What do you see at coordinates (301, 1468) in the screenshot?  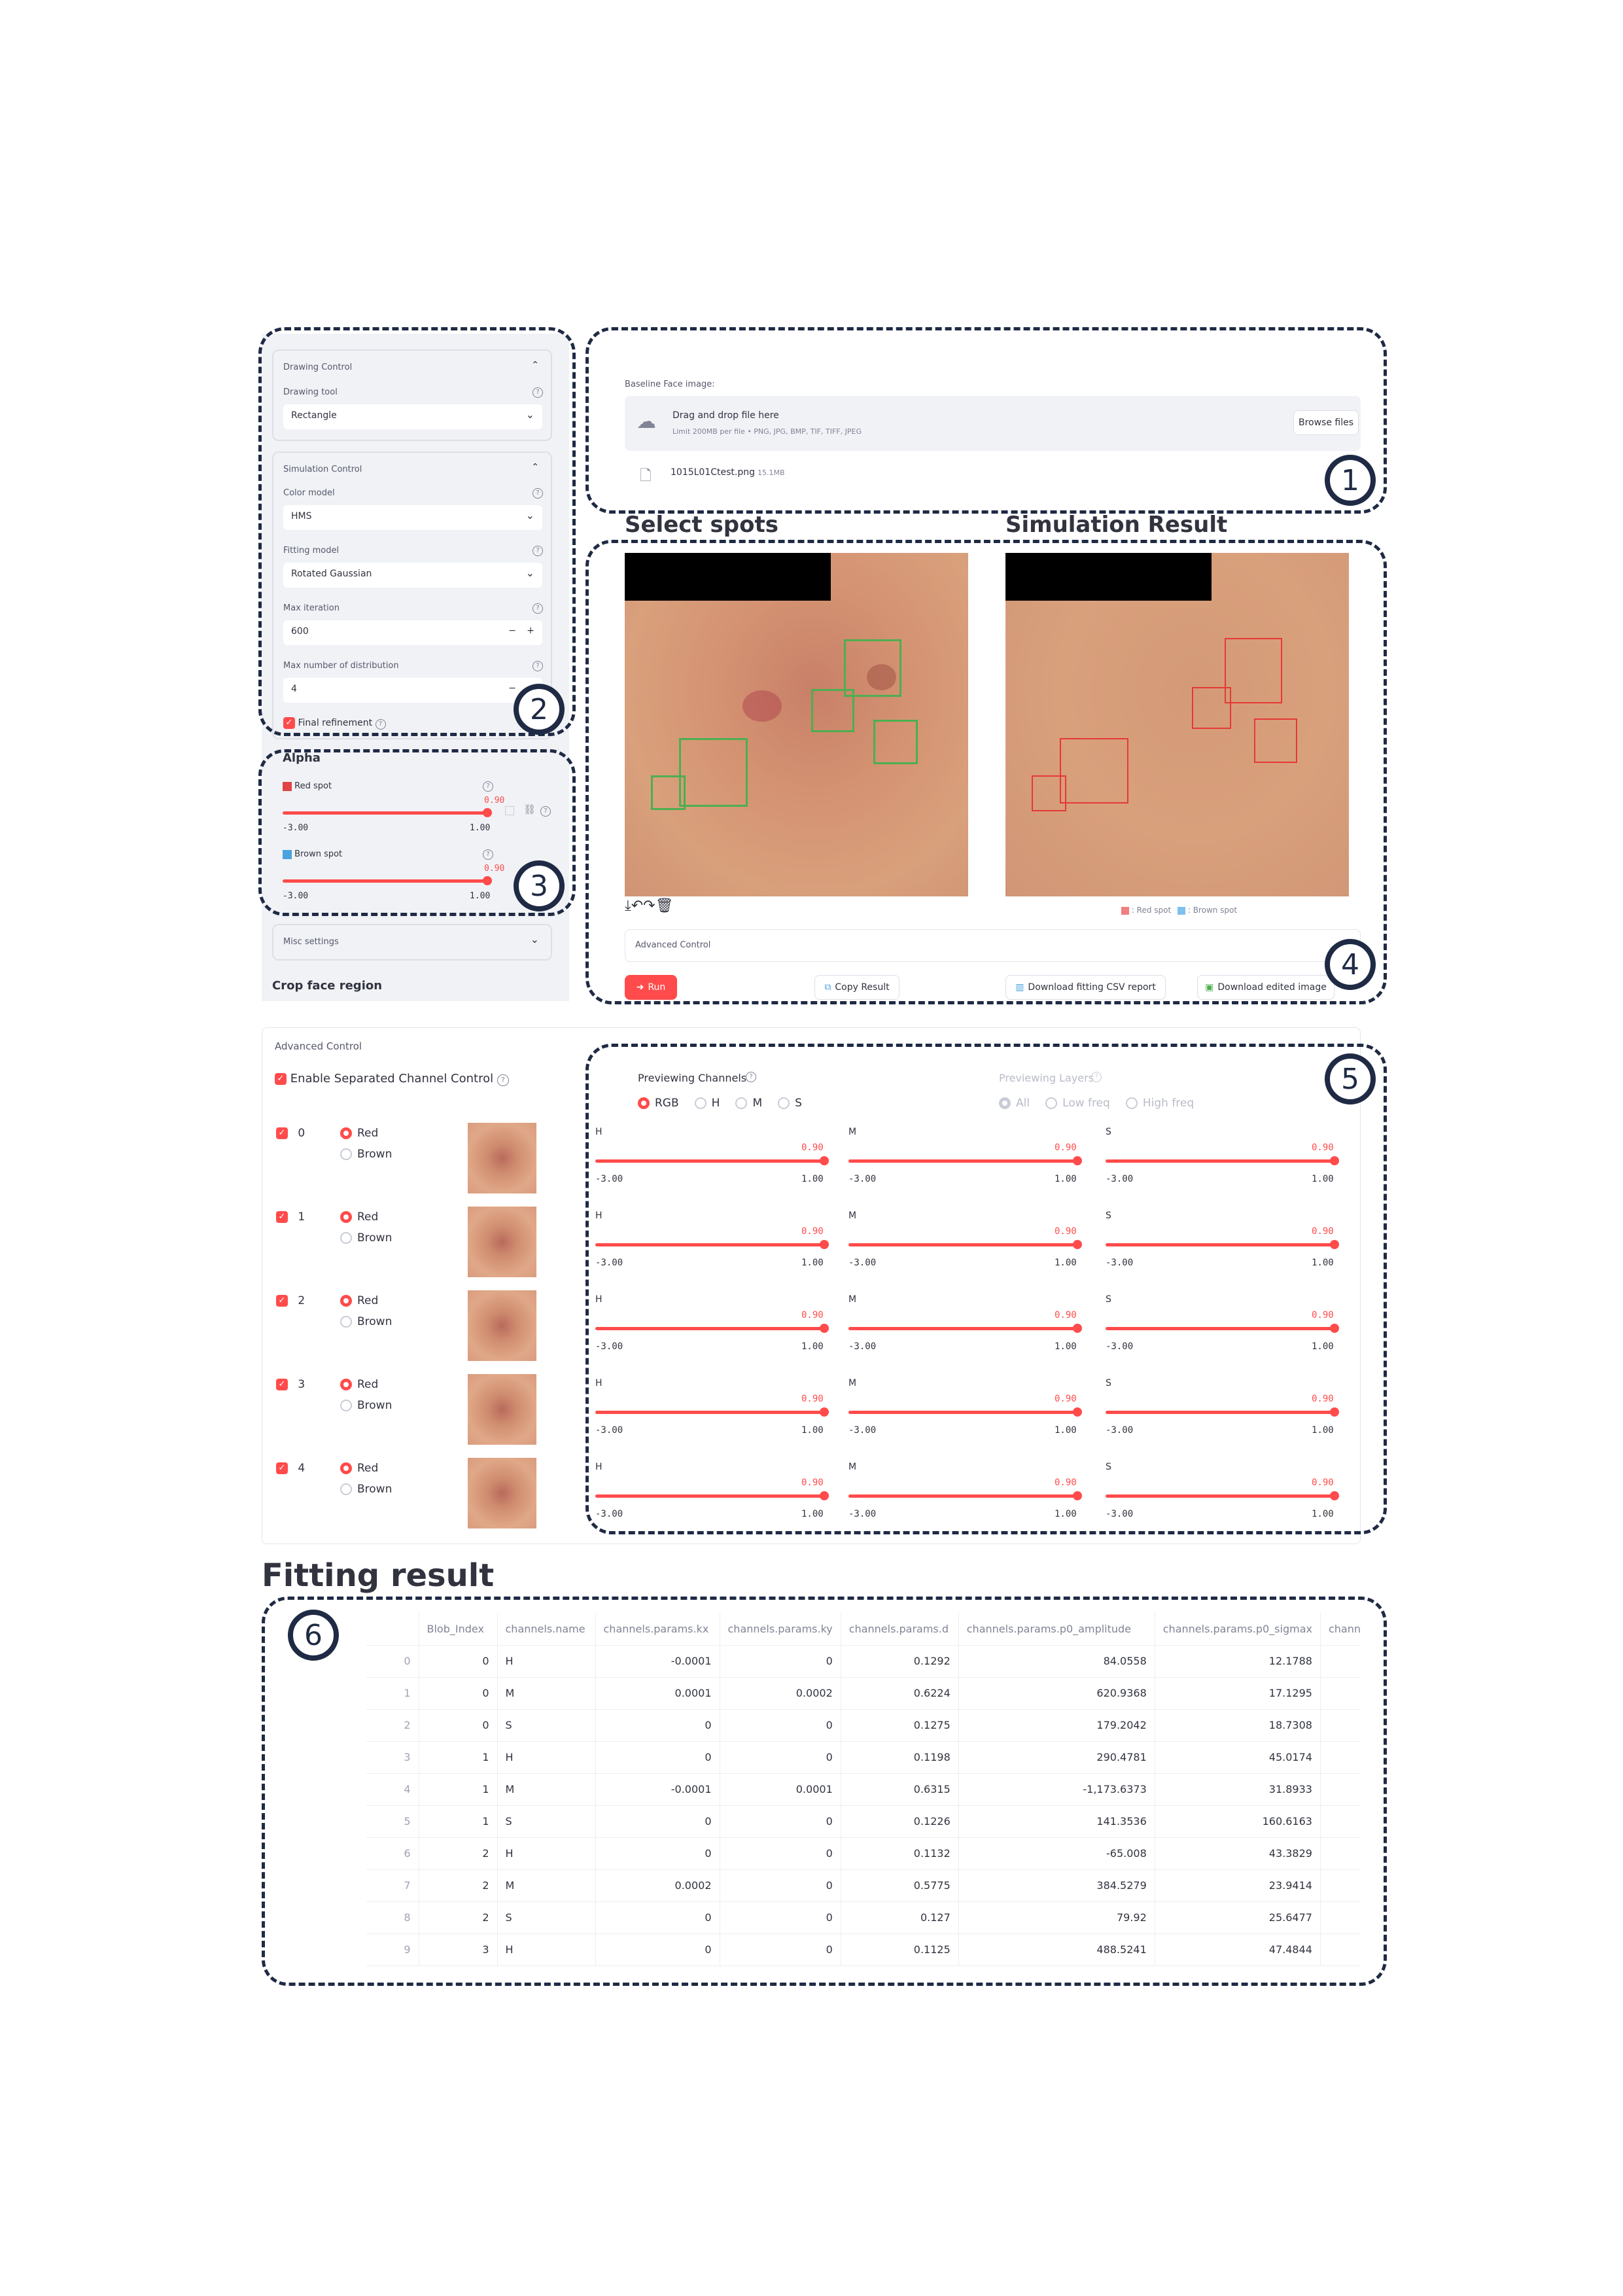 I see `blob-index: 4` at bounding box center [301, 1468].